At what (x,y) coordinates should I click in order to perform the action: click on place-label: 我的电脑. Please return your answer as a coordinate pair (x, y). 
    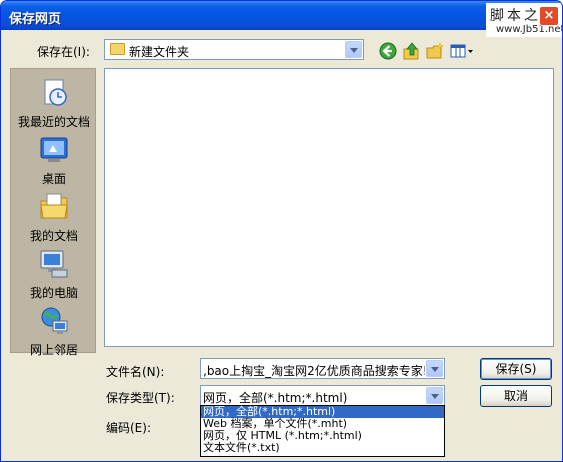
    Looking at the image, I should click on (53, 293).